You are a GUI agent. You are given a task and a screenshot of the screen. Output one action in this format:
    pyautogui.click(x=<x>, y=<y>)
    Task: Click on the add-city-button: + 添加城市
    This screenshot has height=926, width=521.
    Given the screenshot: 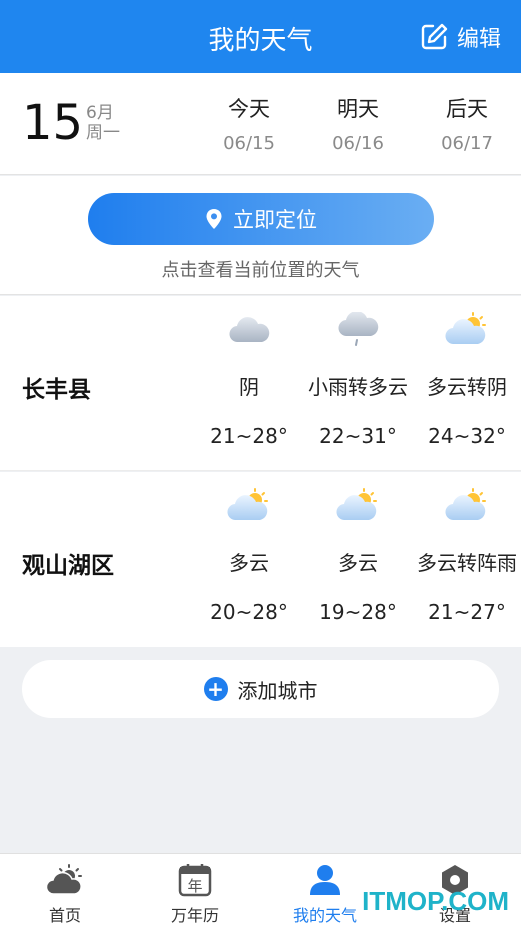 What is the action you would take?
    pyautogui.click(x=260, y=689)
    